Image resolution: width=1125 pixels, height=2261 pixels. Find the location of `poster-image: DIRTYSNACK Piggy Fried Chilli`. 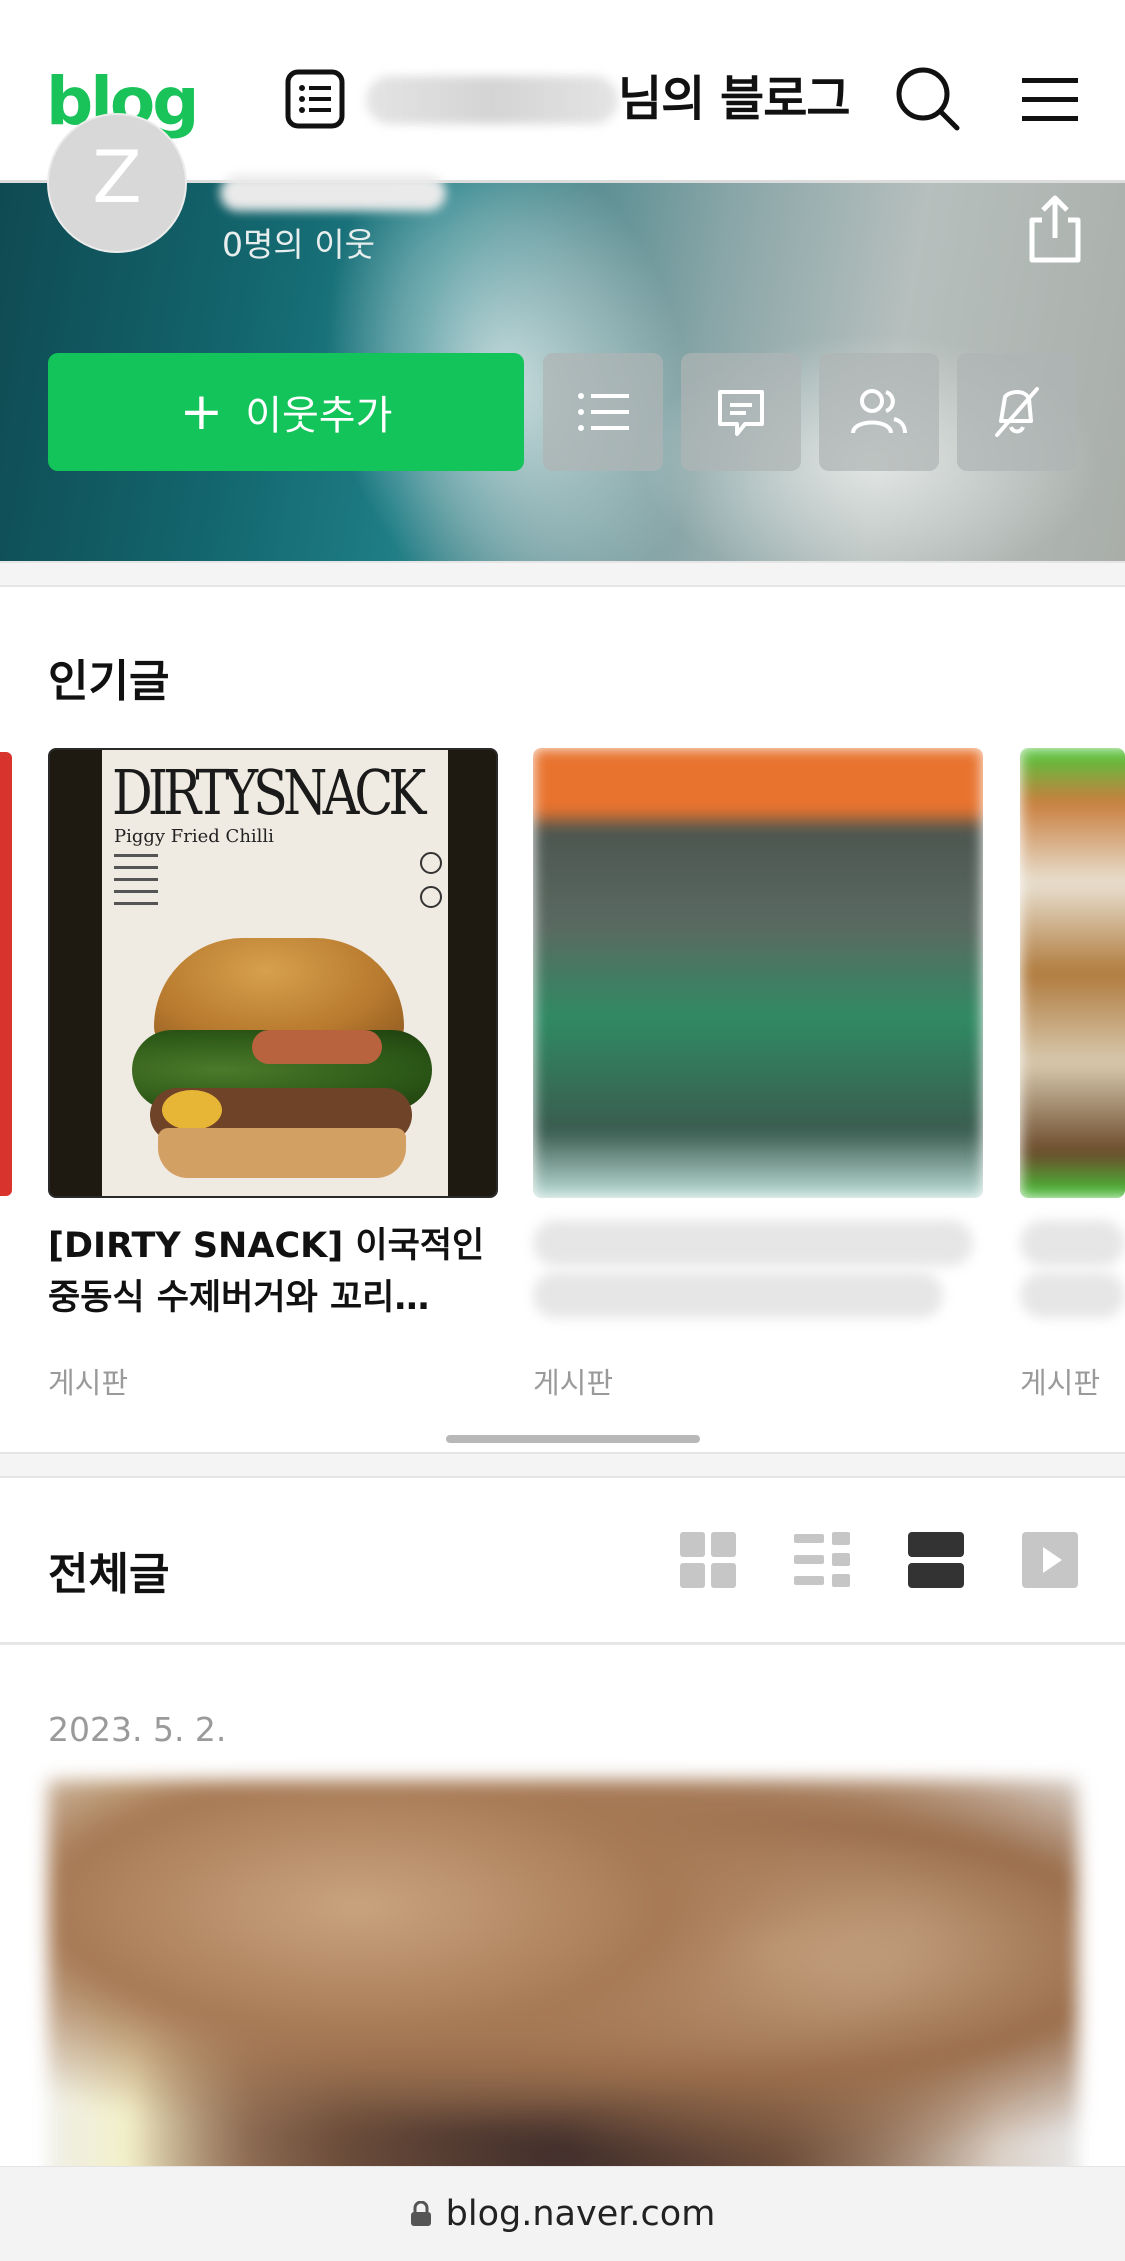

poster-image: DIRTYSNACK Piggy Fried Chilli is located at coordinates (275, 973).